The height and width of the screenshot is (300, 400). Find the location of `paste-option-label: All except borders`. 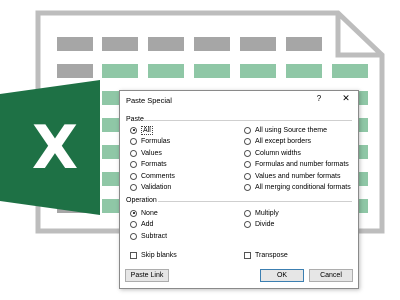

paste-option-label: All except borders is located at coordinates (283, 141).